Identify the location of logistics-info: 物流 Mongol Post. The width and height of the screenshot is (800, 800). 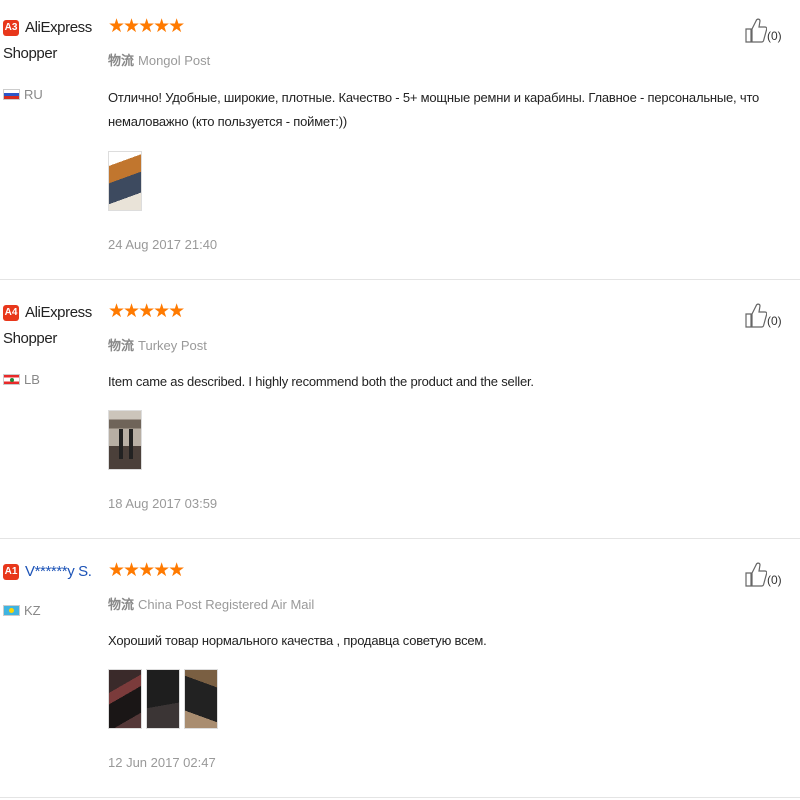
(159, 60).